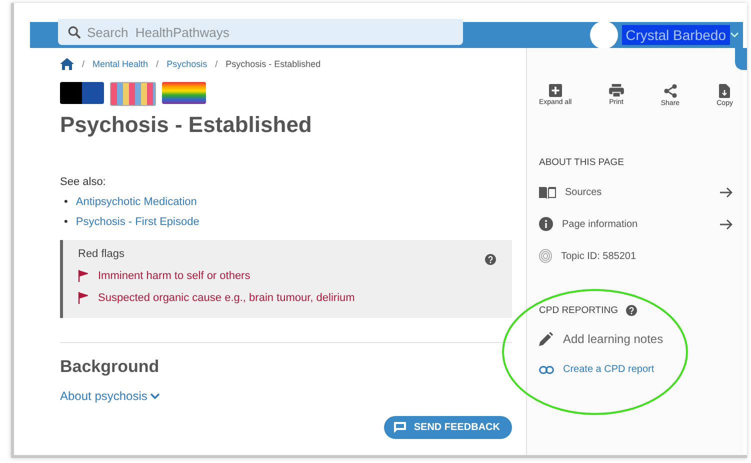 This screenshot has height=463, width=751. I want to click on section-heading: CPD REPORTING, so click(578, 310).